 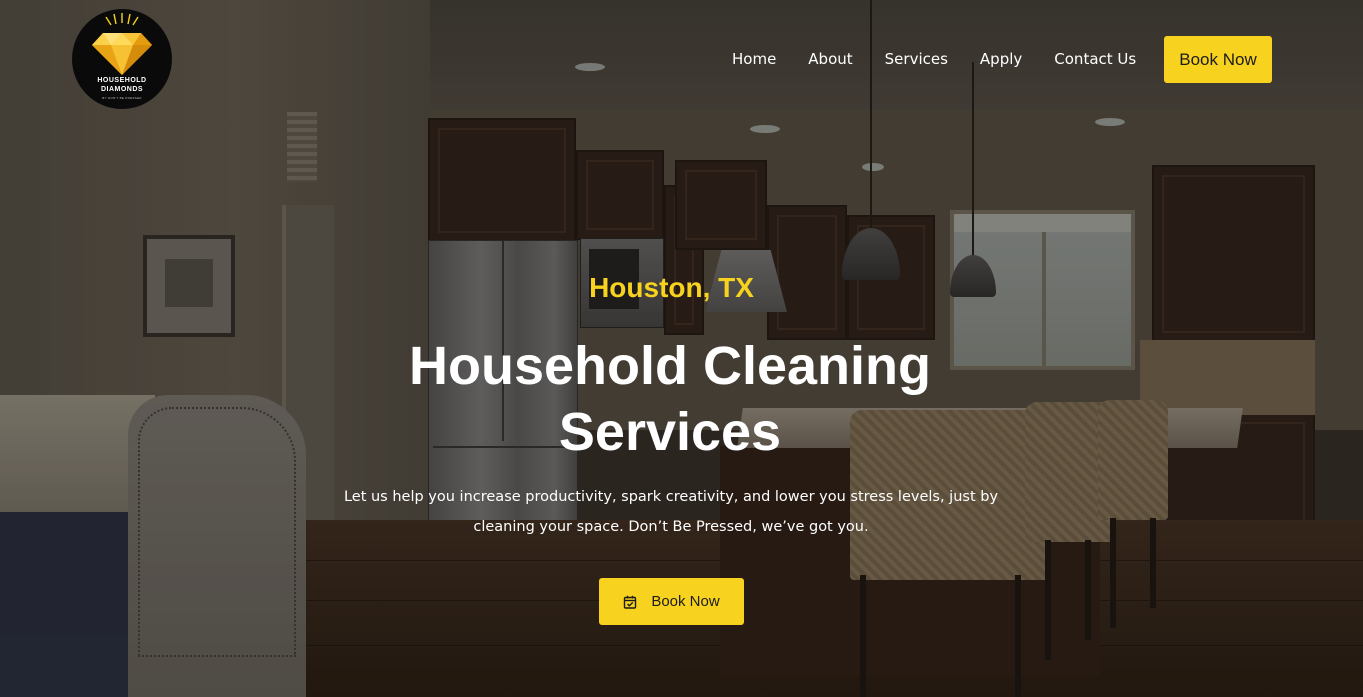 What do you see at coordinates (1095, 59) in the screenshot?
I see `nav-link-contact-us: Contact Us` at bounding box center [1095, 59].